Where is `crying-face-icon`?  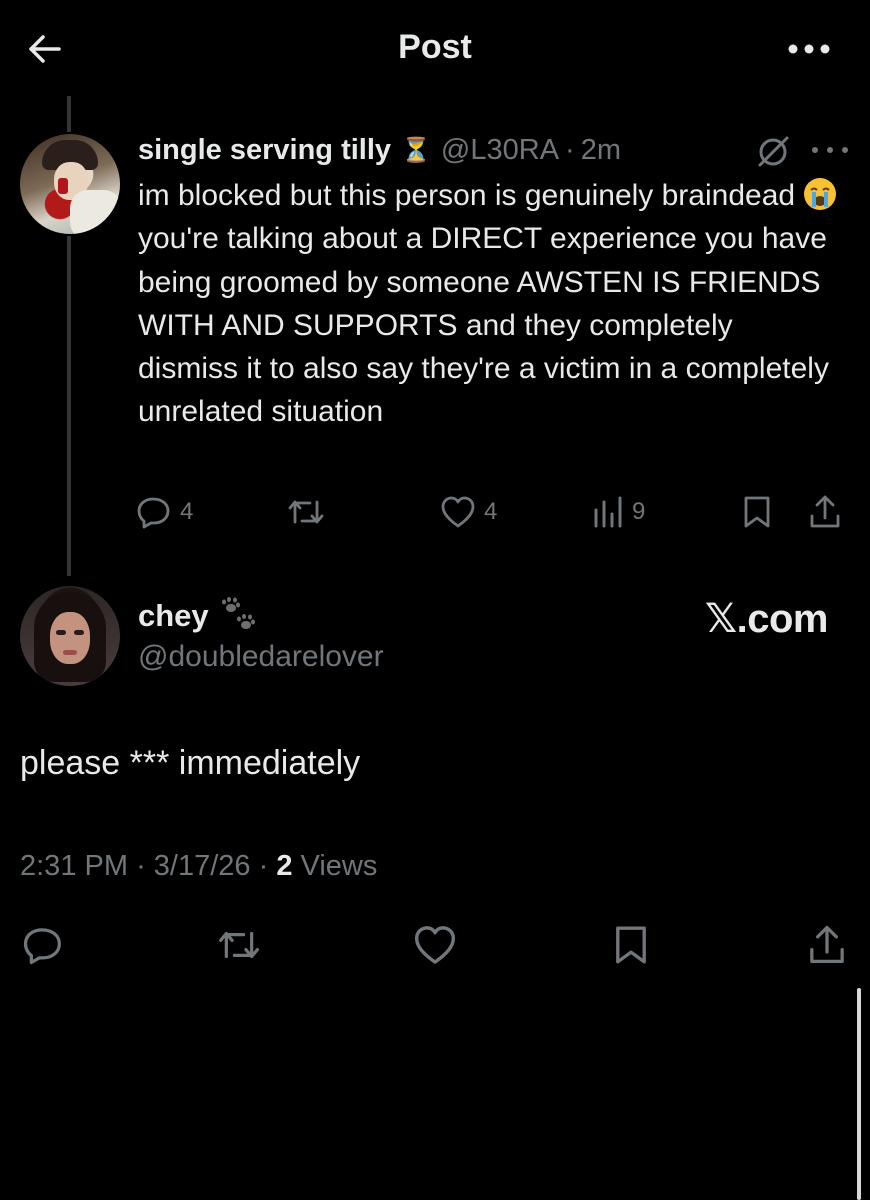 crying-face-icon is located at coordinates (820, 194).